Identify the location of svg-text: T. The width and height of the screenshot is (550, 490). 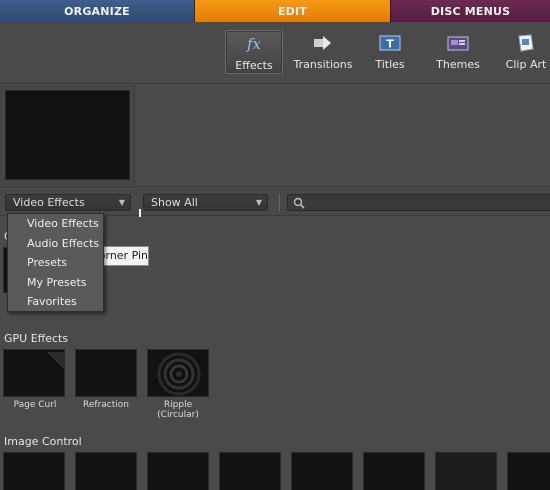
(390, 44).